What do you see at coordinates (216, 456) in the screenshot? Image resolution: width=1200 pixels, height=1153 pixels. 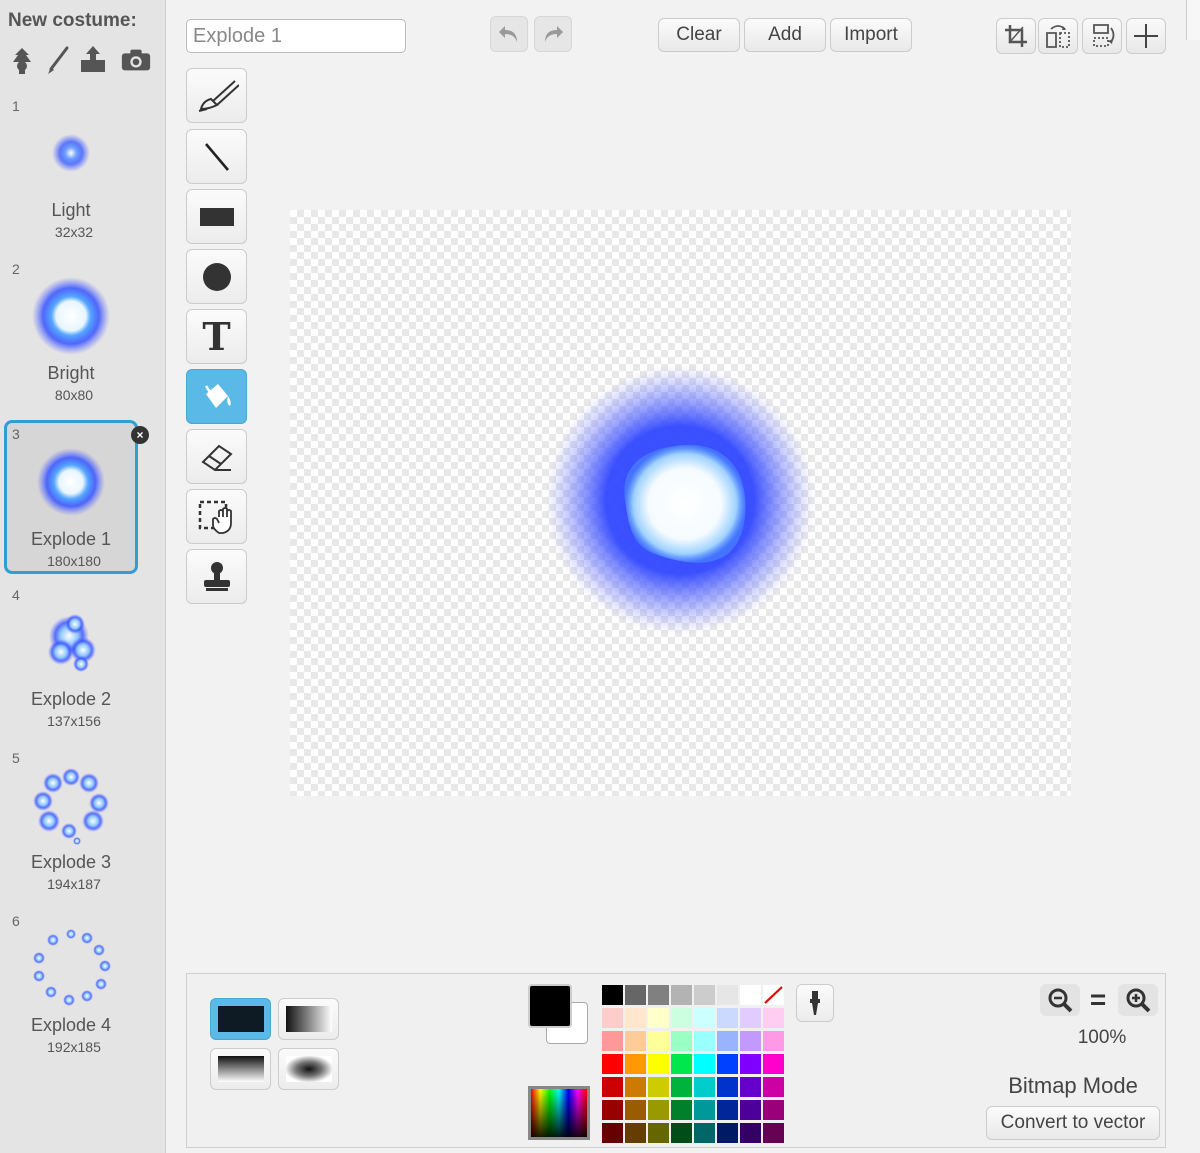 I see `eraser-tool-button` at bounding box center [216, 456].